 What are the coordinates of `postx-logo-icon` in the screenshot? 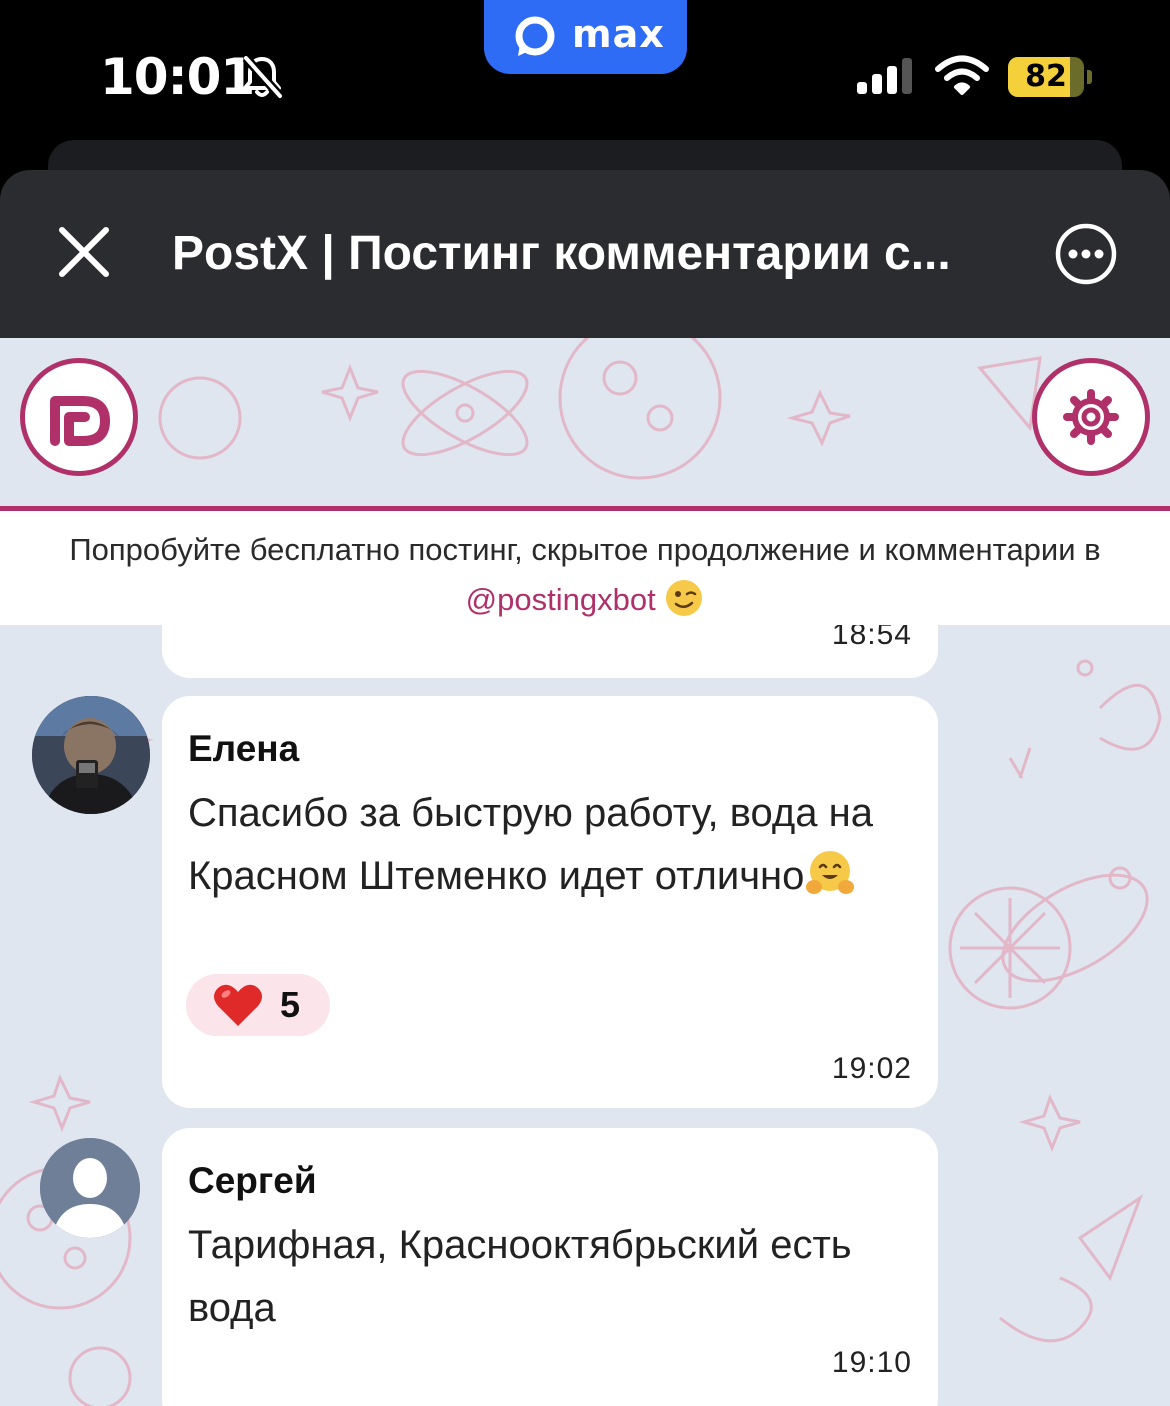 It's located at (80, 421).